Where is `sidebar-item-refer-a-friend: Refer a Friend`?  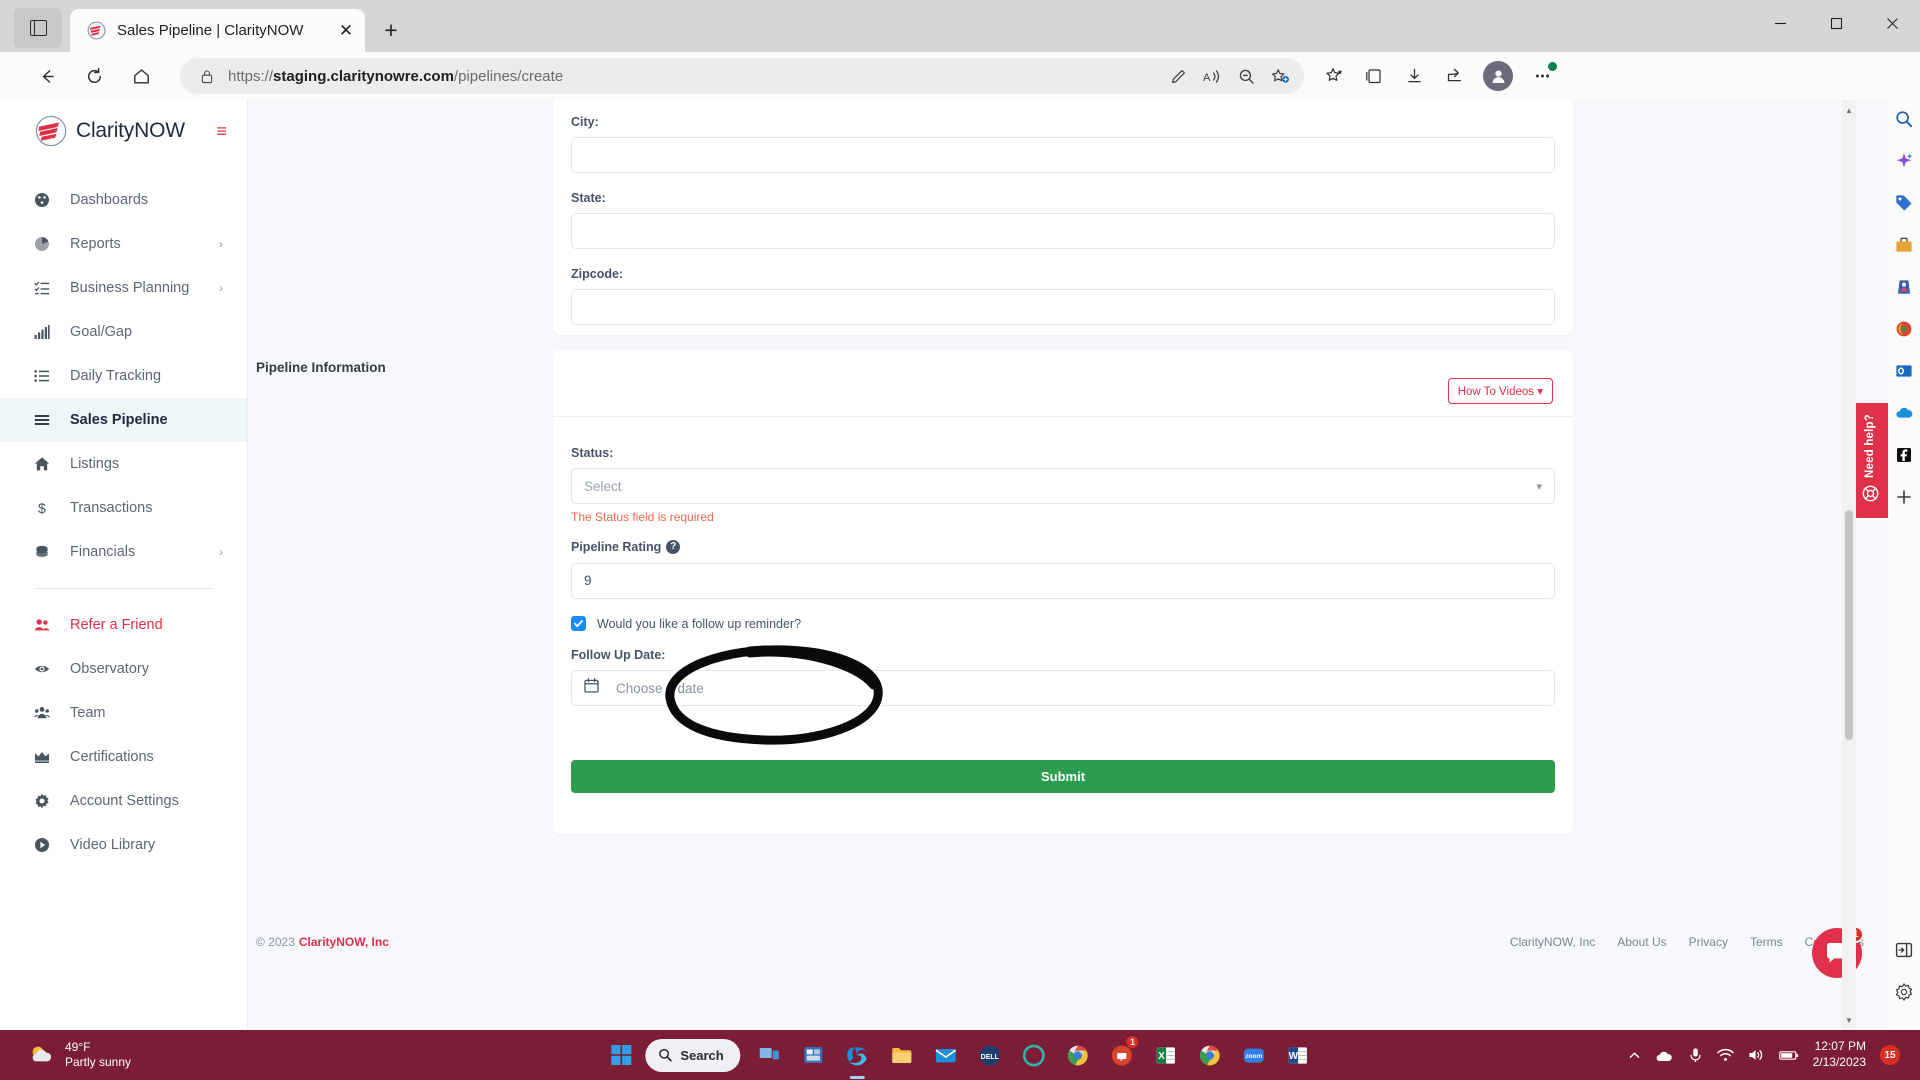
sidebar-item-refer-a-friend: Refer a Friend is located at coordinates (123, 625).